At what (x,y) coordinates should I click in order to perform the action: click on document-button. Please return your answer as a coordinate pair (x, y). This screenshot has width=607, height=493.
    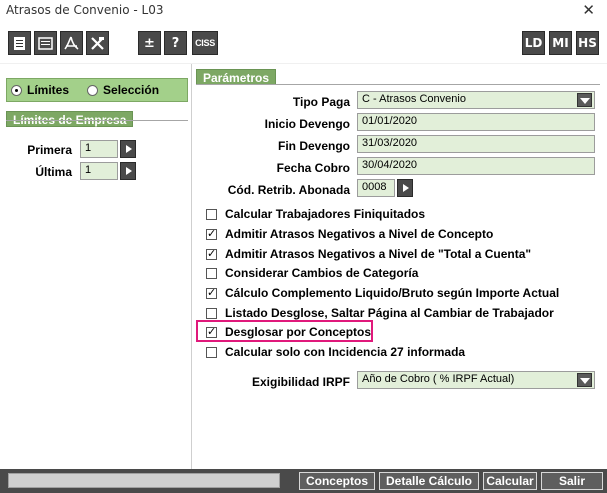
    Looking at the image, I should click on (45, 43).